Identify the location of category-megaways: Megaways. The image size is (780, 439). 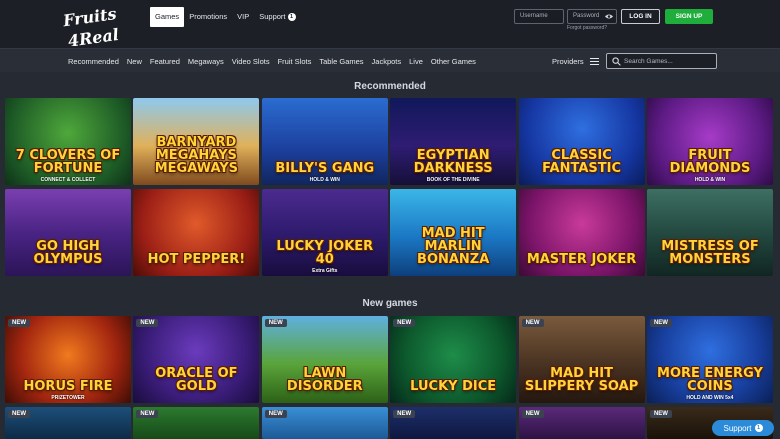
(206, 61).